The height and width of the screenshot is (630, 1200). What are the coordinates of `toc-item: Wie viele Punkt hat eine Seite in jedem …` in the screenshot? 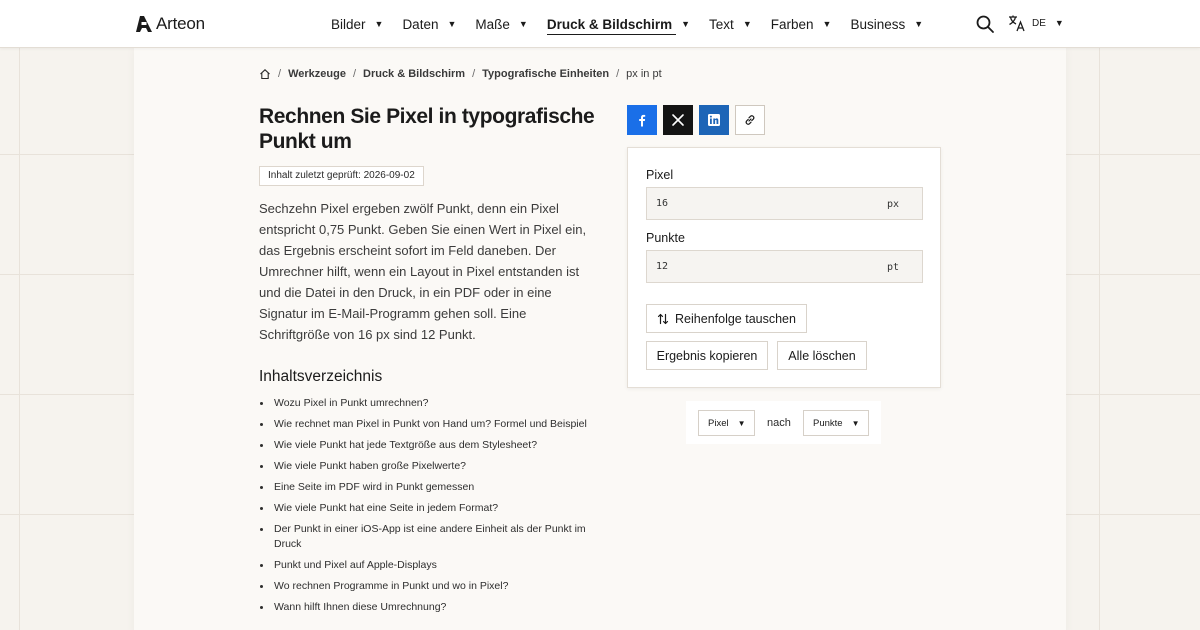 It's located at (429, 508).